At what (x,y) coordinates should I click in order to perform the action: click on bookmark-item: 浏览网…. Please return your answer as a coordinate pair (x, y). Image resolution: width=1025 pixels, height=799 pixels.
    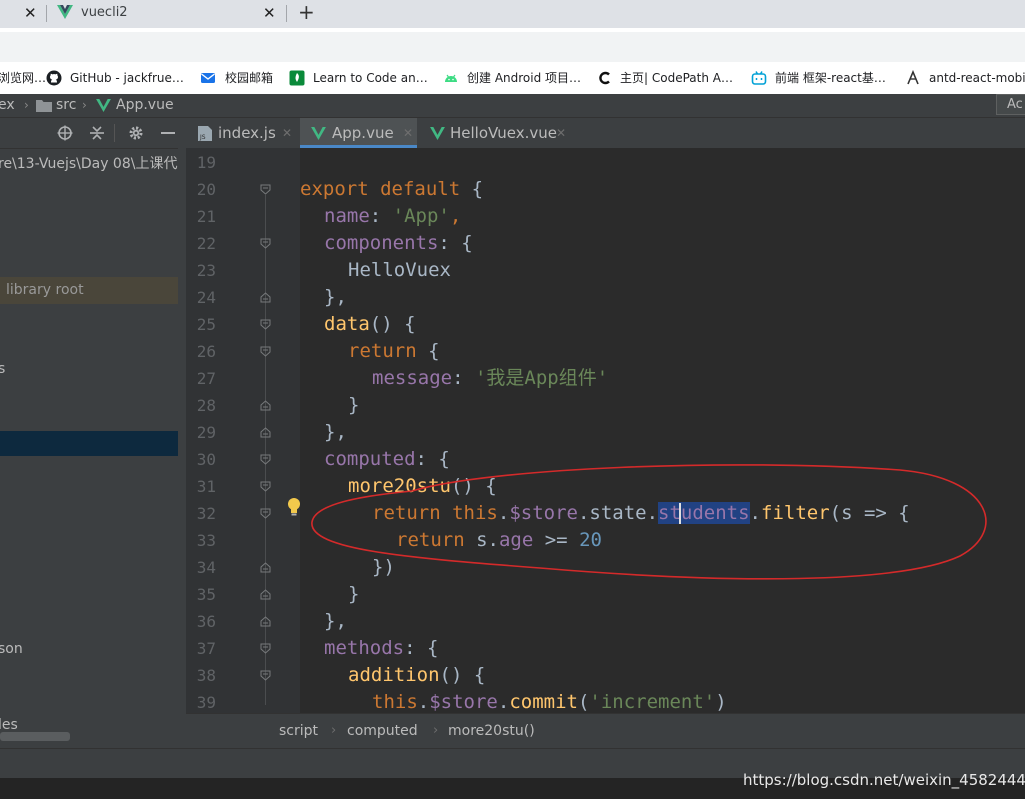
    Looking at the image, I should click on (23, 78).